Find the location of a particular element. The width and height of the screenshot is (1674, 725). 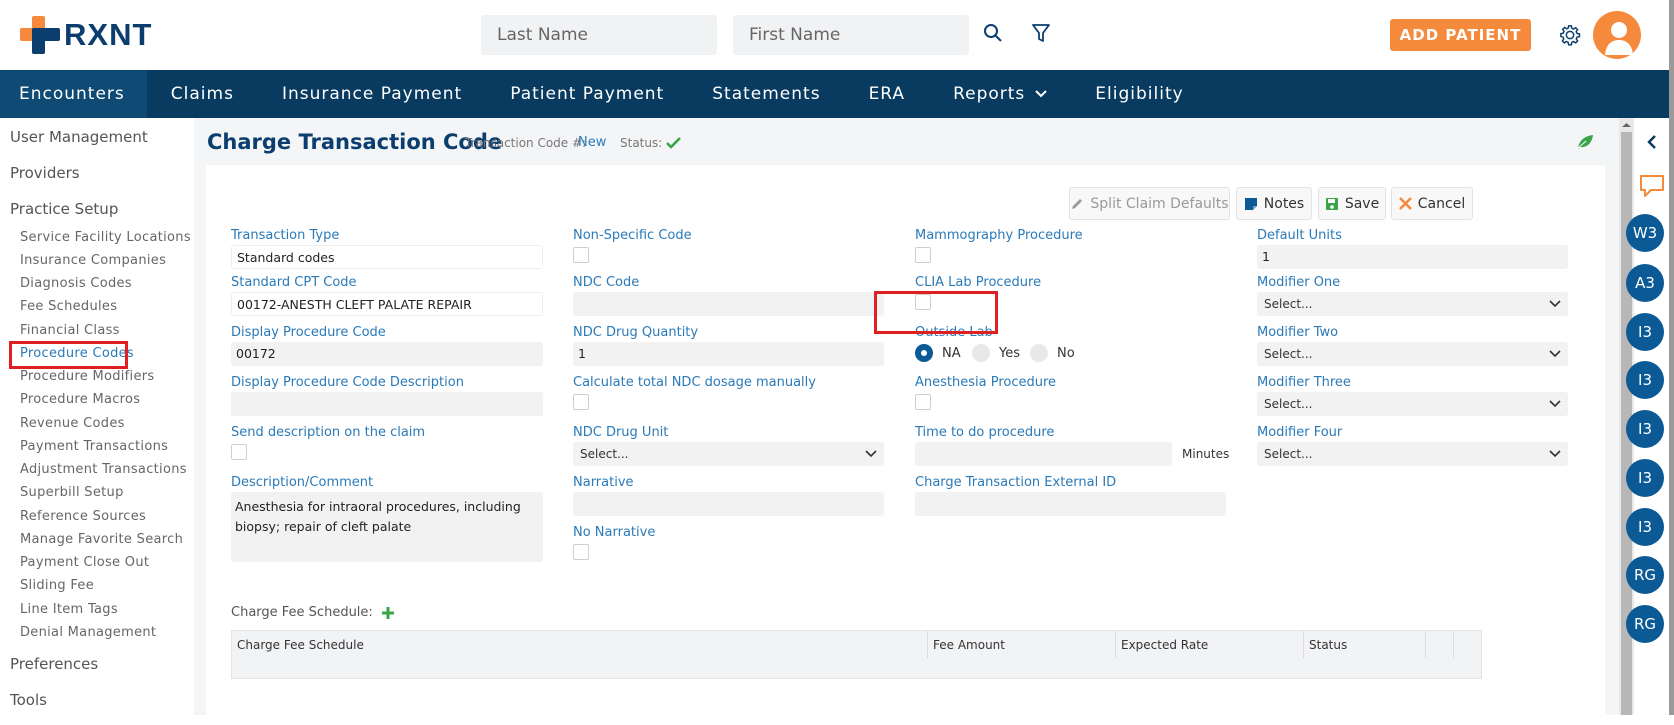

user-avatar is located at coordinates (1617, 35).